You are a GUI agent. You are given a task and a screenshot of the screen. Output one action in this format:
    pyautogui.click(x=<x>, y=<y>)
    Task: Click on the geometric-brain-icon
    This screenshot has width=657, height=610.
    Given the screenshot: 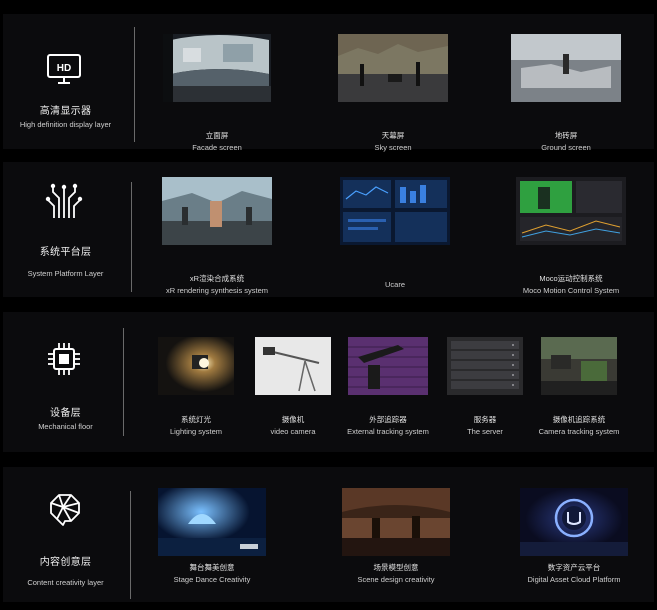 What is the action you would take?
    pyautogui.click(x=64, y=510)
    